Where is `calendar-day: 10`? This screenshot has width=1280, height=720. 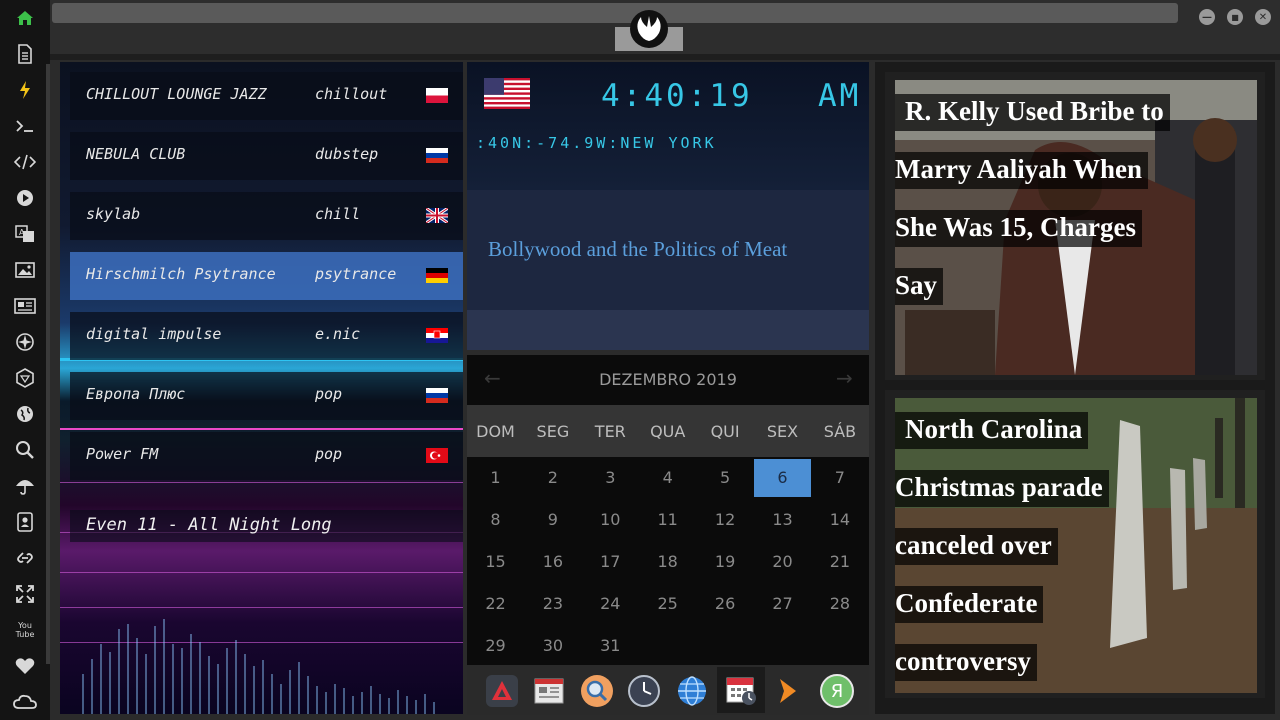
calendar-day: 10 is located at coordinates (610, 520).